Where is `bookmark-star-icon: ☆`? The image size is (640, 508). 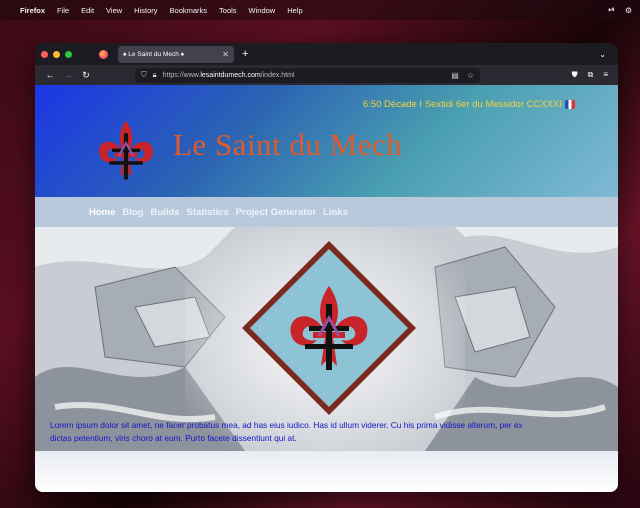 bookmark-star-icon: ☆ is located at coordinates (470, 75).